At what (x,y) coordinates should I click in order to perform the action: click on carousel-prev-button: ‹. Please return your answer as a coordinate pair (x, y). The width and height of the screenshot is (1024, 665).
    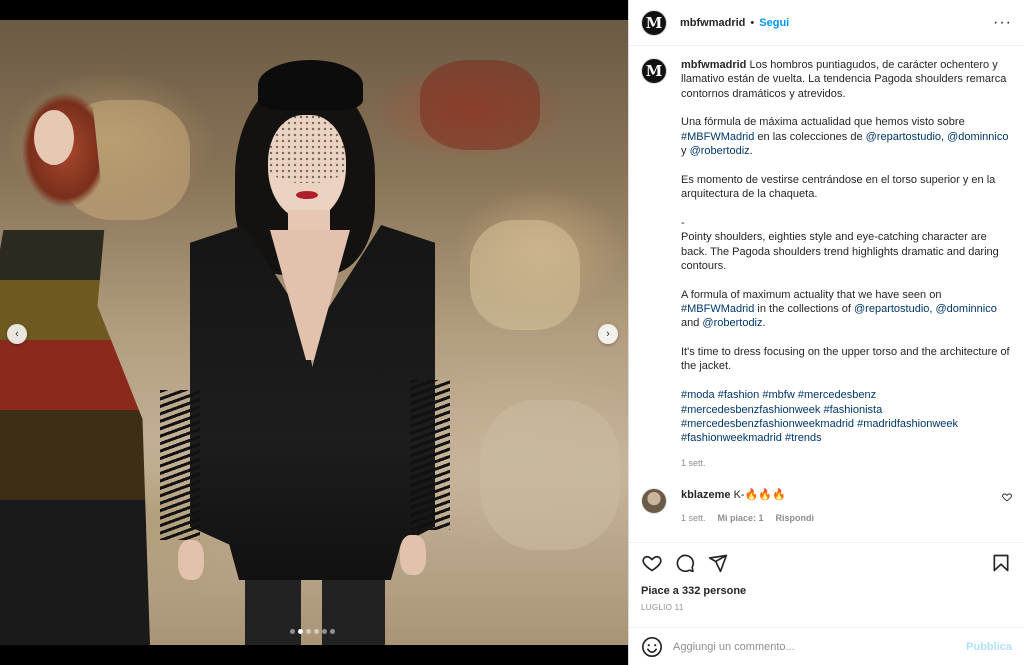
    Looking at the image, I should click on (17, 334).